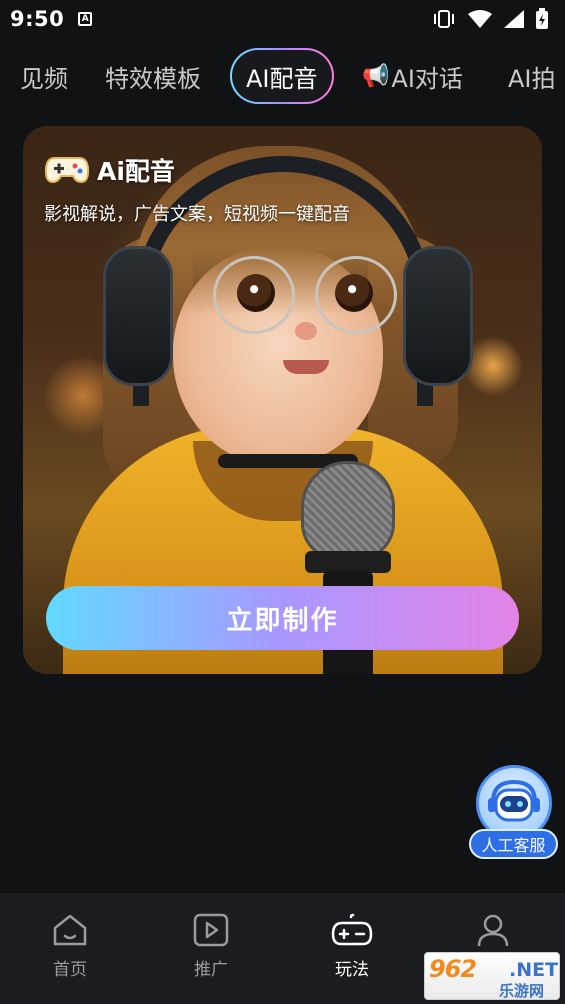 This screenshot has width=565, height=1004. I want to click on nav-label-play: 玩法, so click(352, 970).